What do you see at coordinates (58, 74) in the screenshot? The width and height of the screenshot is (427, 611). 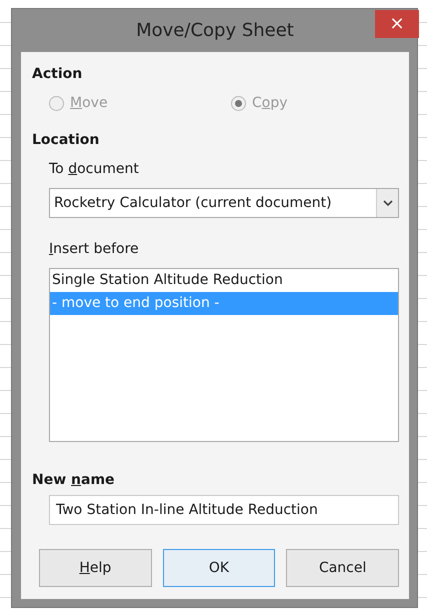 I see `section-heading: Action` at bounding box center [58, 74].